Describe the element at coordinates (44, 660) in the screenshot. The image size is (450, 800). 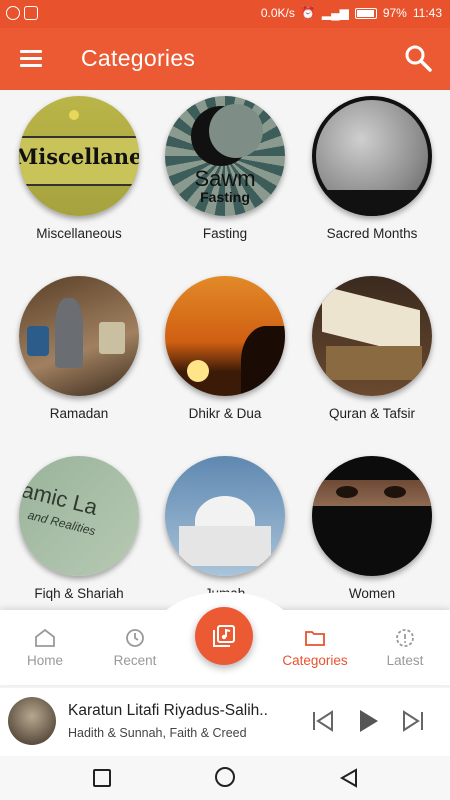
I see `nav-home-label: Home` at that location.